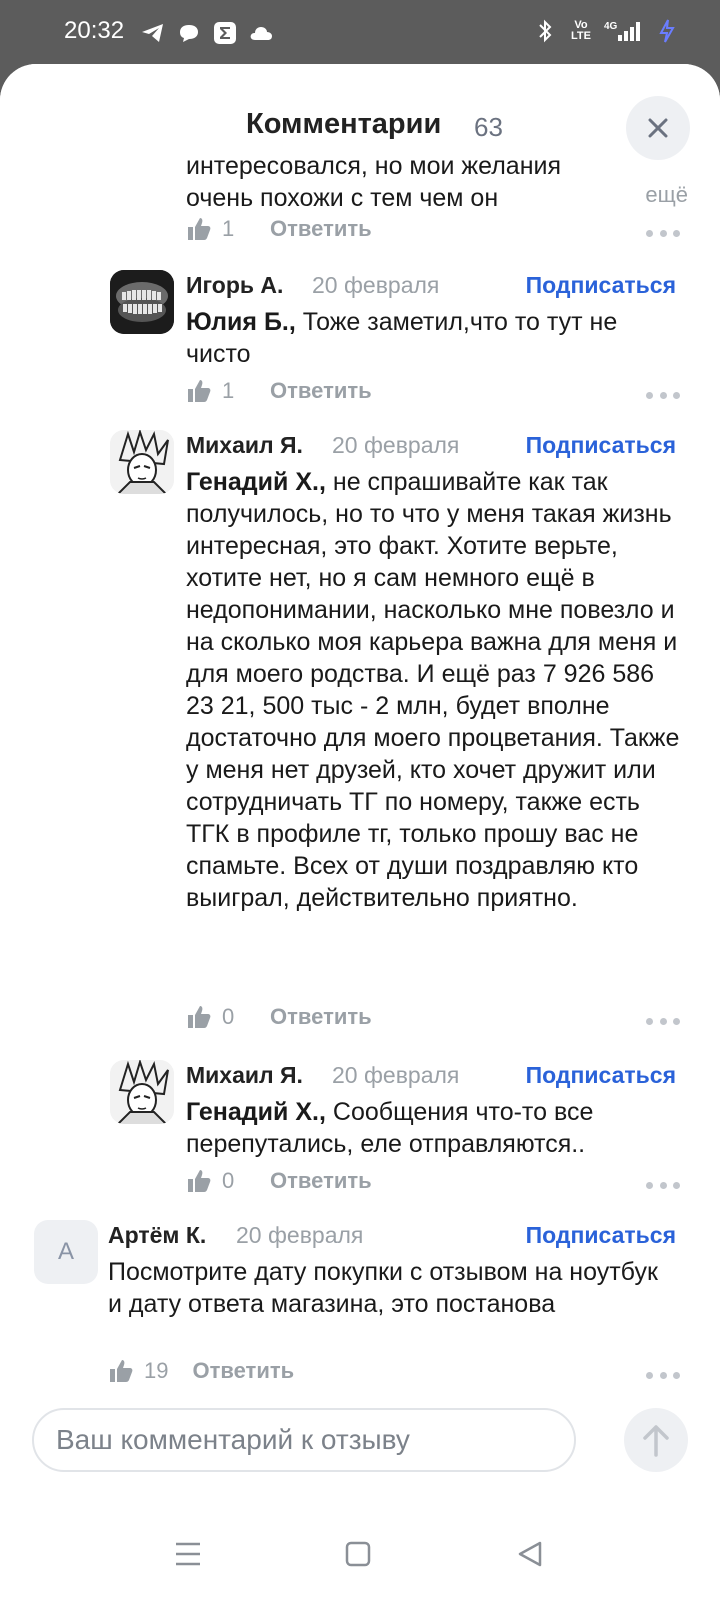 Image resolution: width=720 pixels, height=1612 pixels. Describe the element at coordinates (611, 26) in the screenshot. I see `svg-text: 4G` at that location.